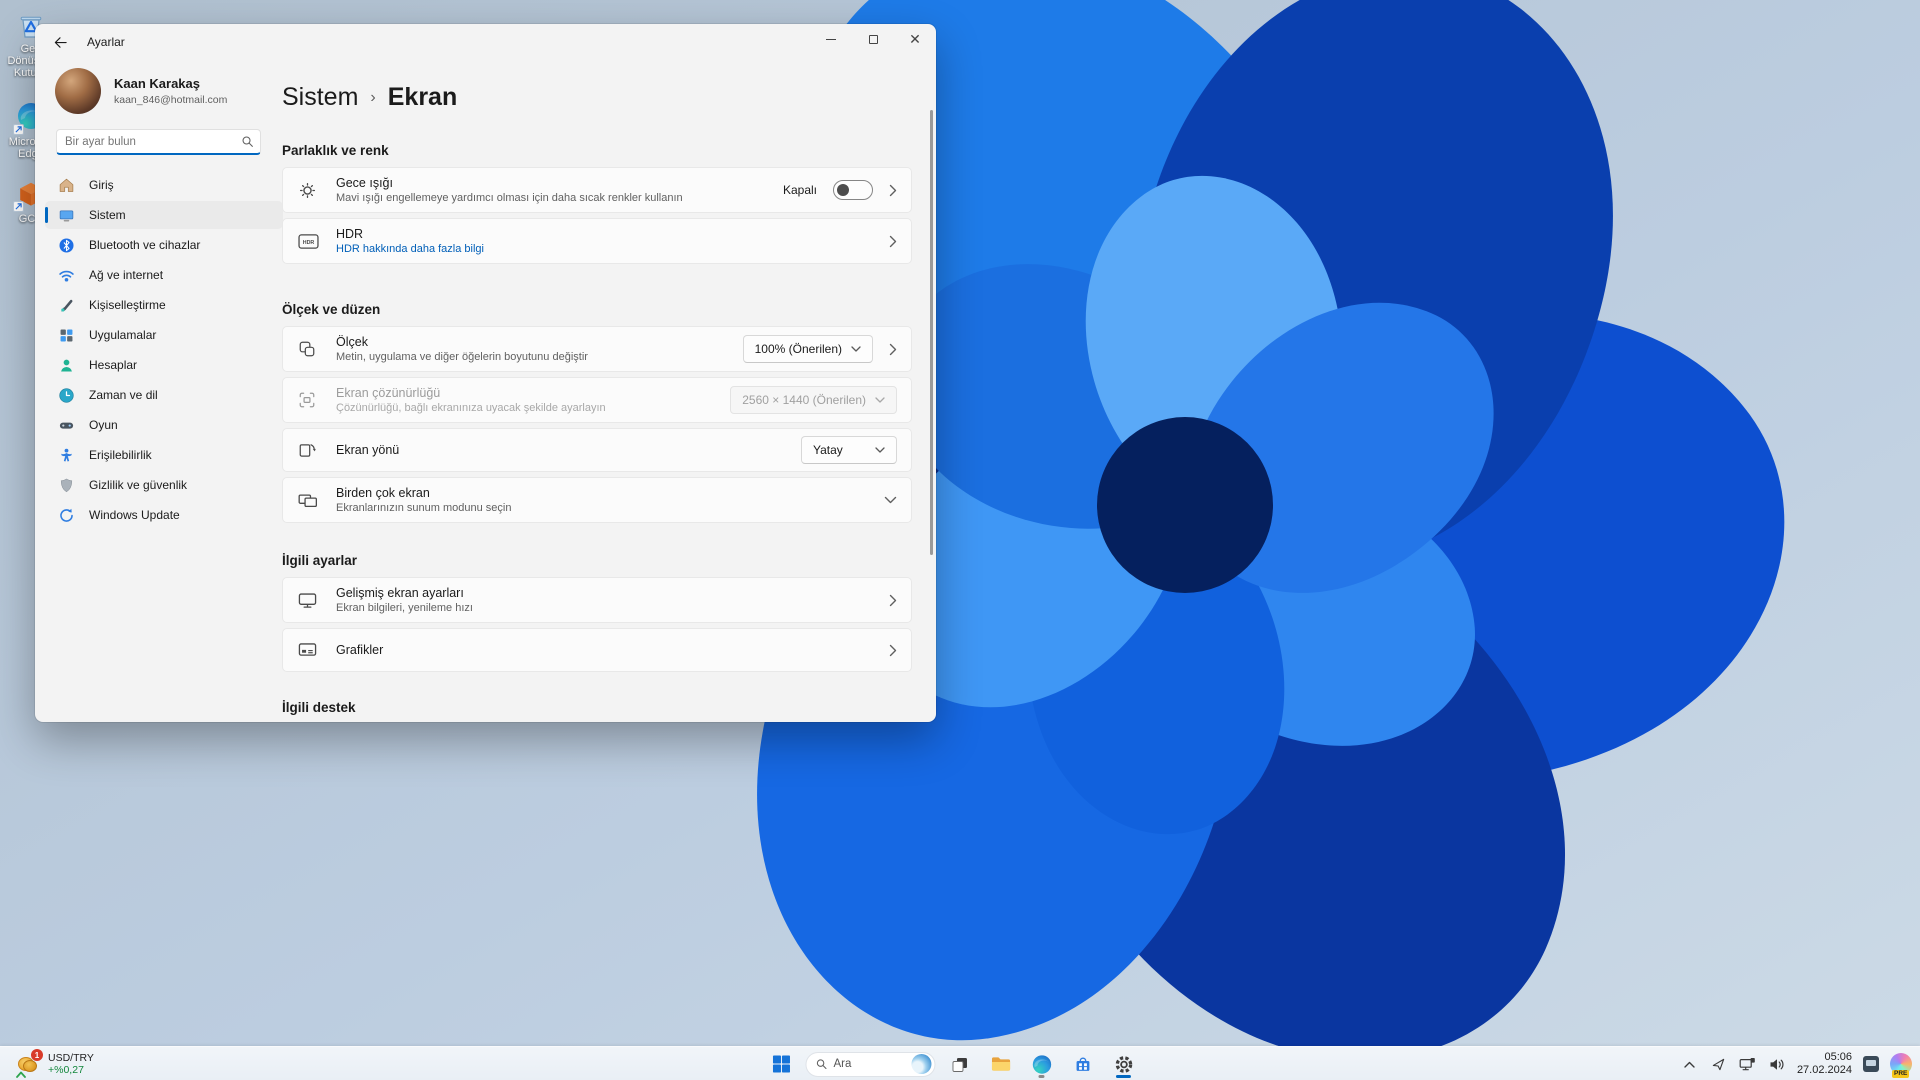 Image resolution: width=1920 pixels, height=1080 pixels. Describe the element at coordinates (66, 395) in the screenshot. I see `clock-icon` at that location.